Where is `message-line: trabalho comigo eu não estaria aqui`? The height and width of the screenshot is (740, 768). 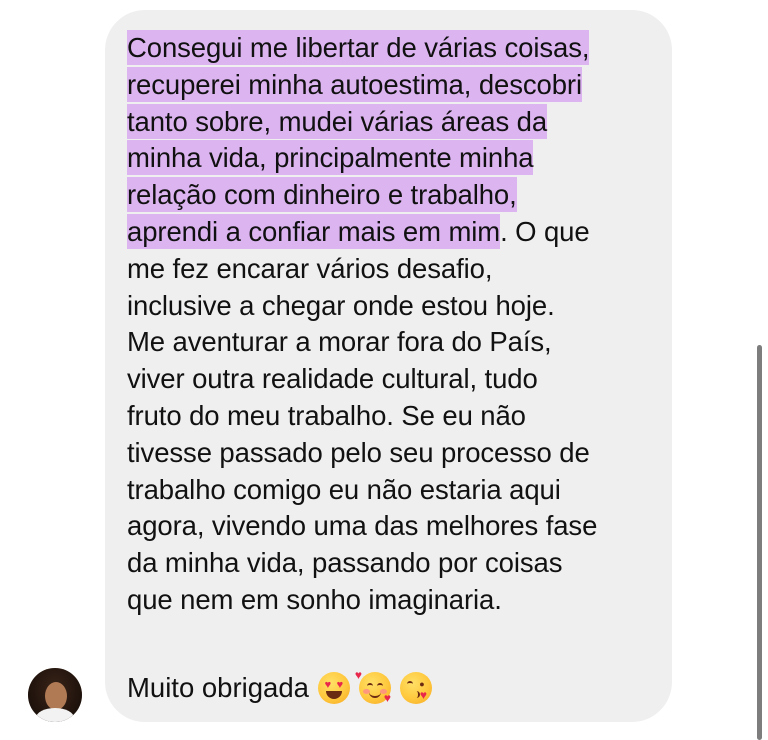 message-line: trabalho comigo eu não estaria aqui is located at coordinates (344, 489).